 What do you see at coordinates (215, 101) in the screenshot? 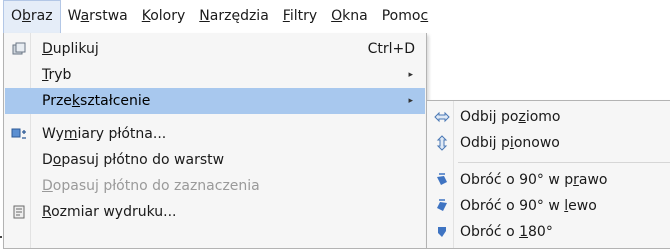
I see `menu-item-transform: Przekształcenie ▸` at bounding box center [215, 101].